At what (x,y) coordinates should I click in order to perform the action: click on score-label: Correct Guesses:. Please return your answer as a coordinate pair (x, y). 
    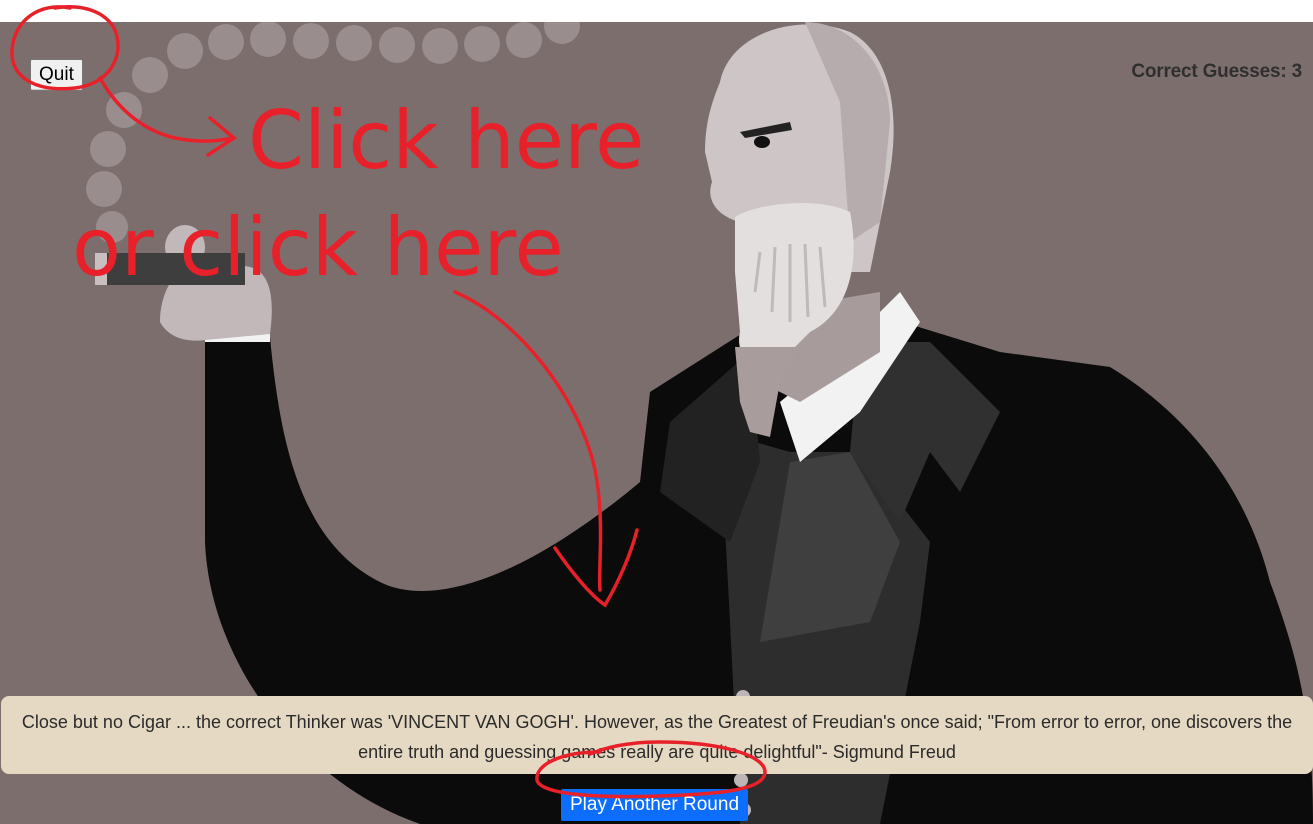
    Looking at the image, I should click on (1209, 71).